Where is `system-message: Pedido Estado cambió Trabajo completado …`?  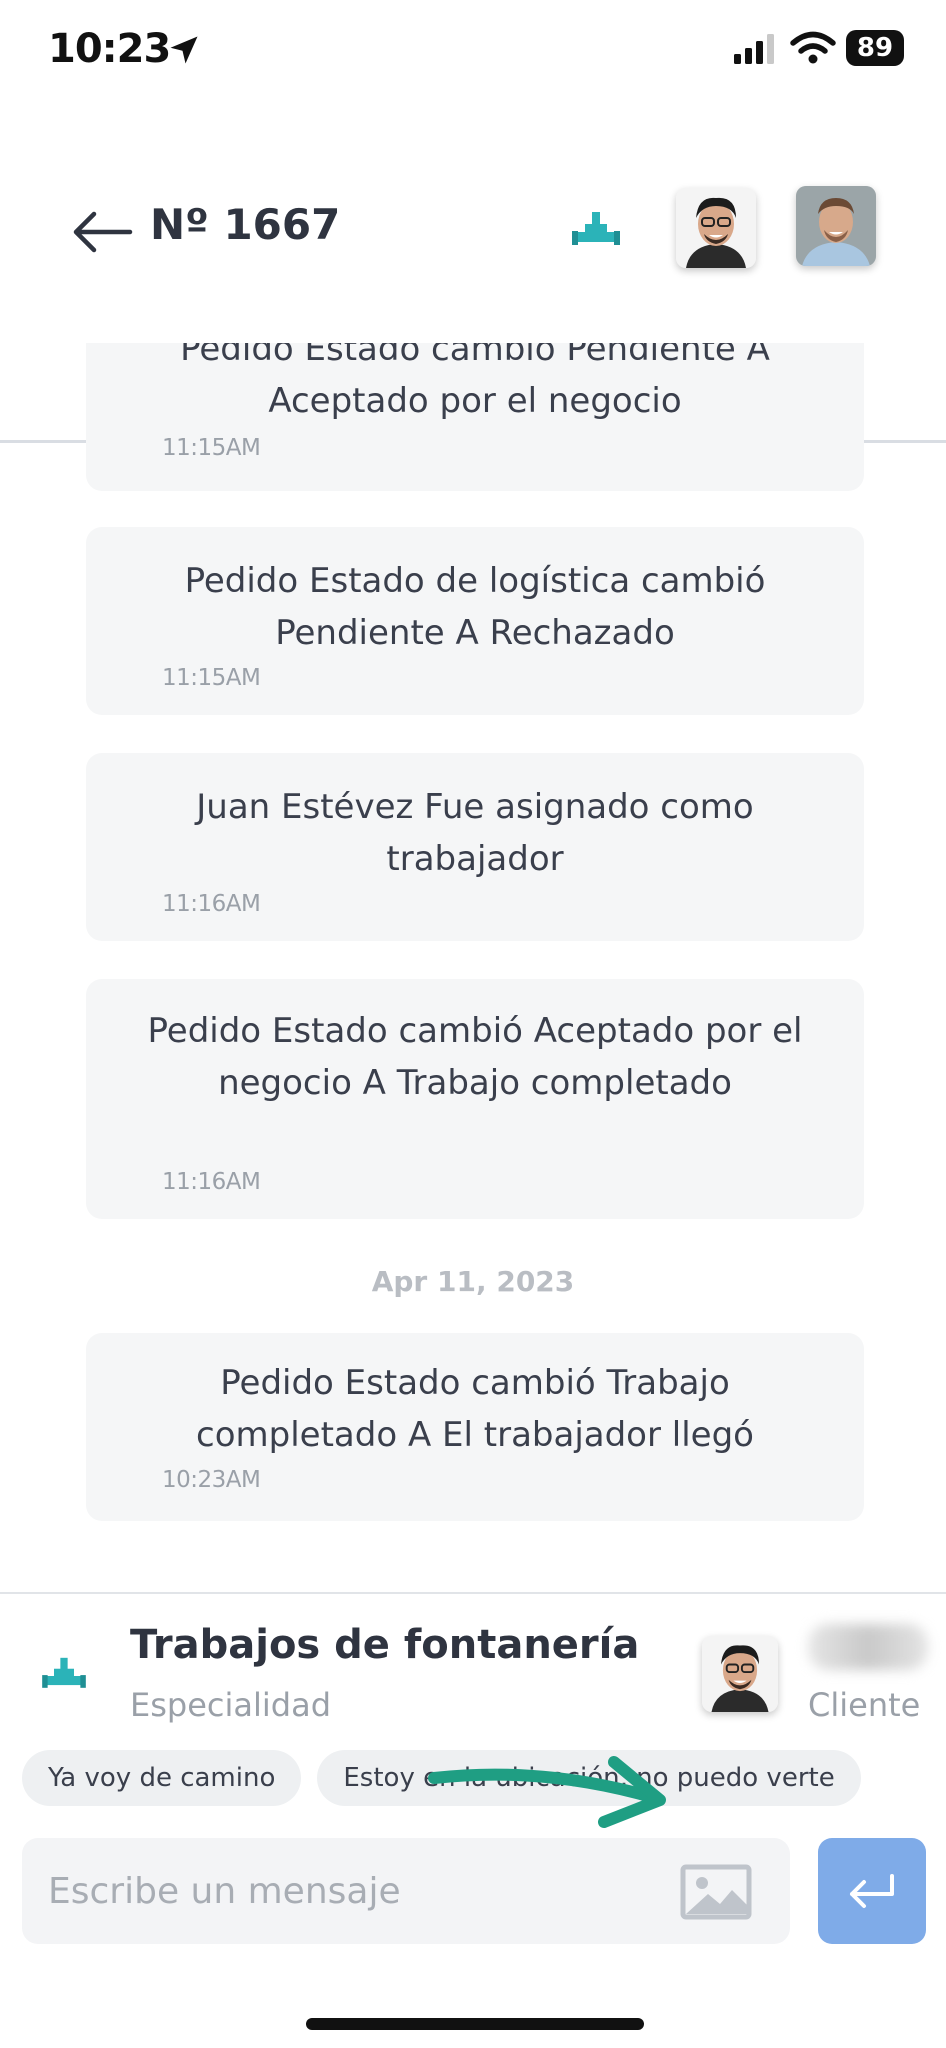
system-message: Pedido Estado cambió Trabajo completado … is located at coordinates (475, 1427).